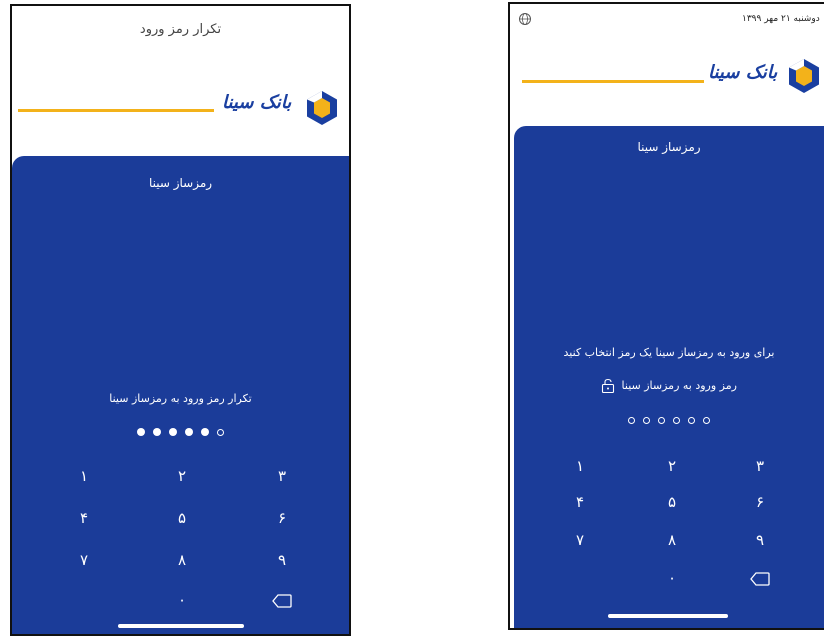  What do you see at coordinates (180, 29) in the screenshot?
I see `page-title: تکرار رمز ورود` at bounding box center [180, 29].